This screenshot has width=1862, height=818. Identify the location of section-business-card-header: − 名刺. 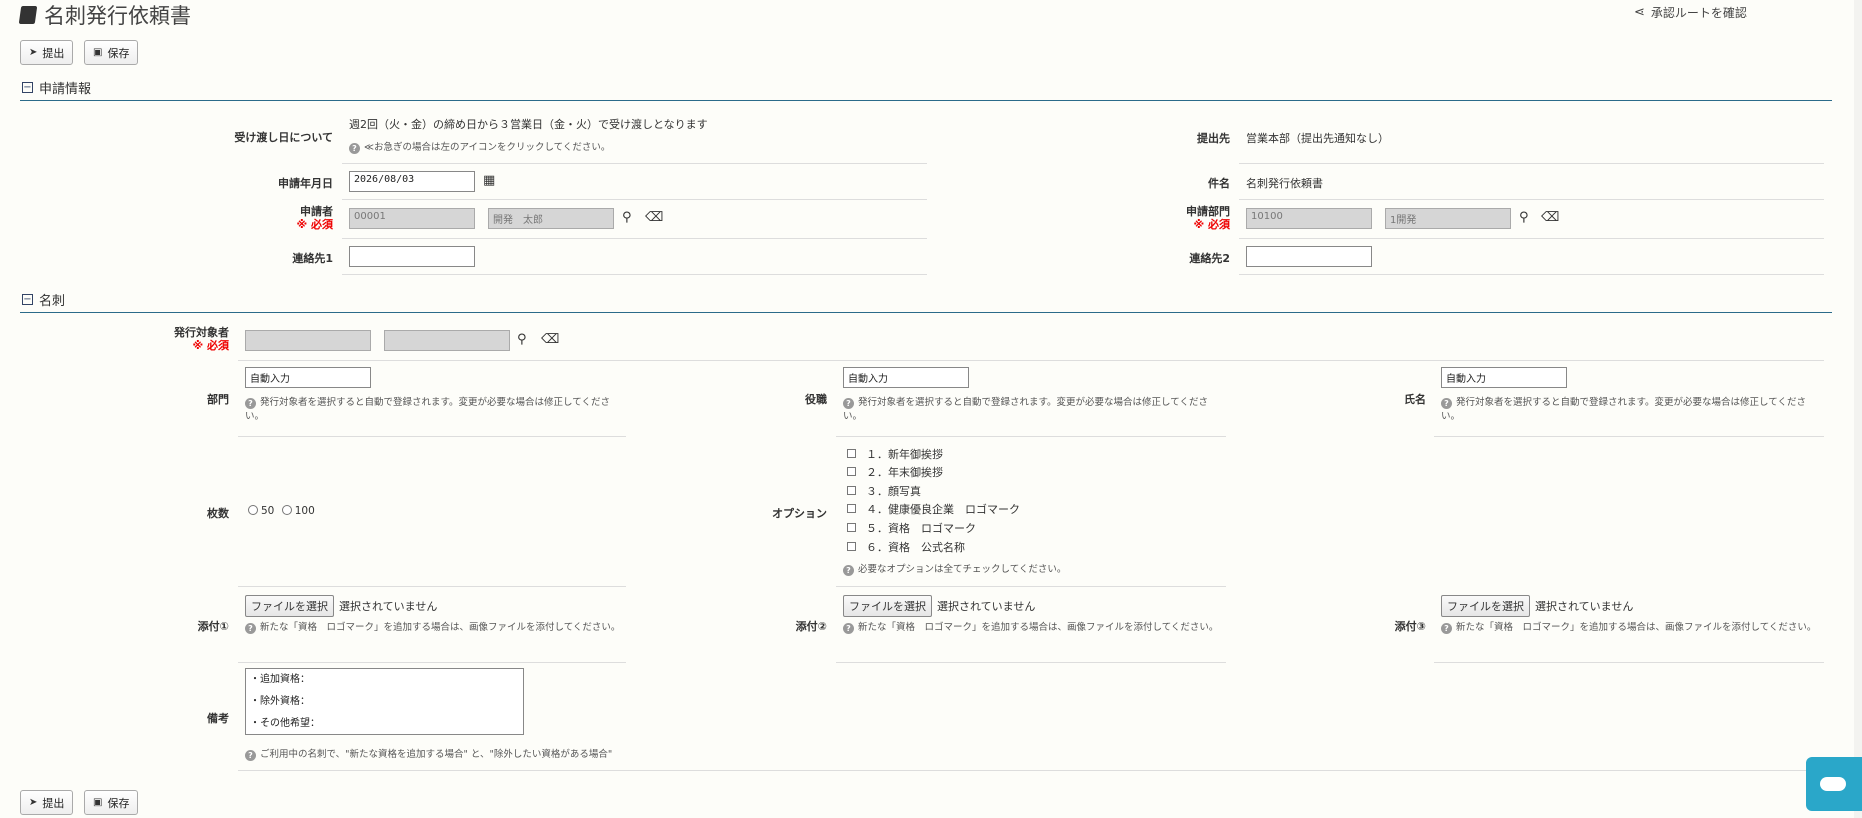
(43, 299).